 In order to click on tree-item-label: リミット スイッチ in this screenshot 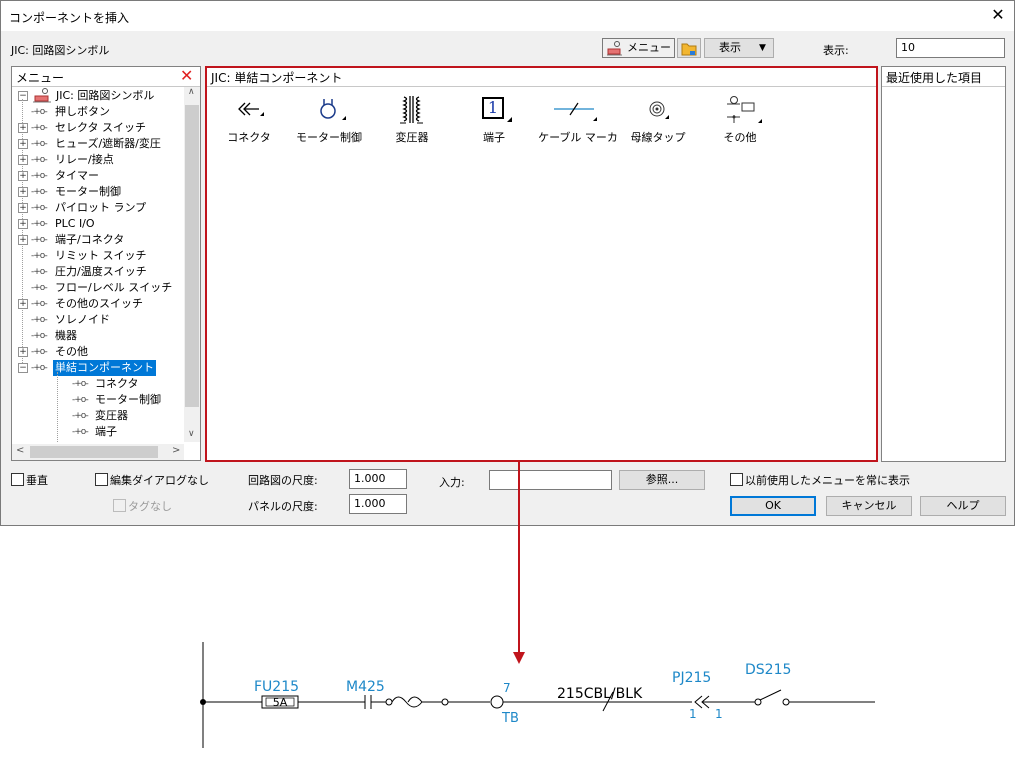, I will do `click(101, 255)`.